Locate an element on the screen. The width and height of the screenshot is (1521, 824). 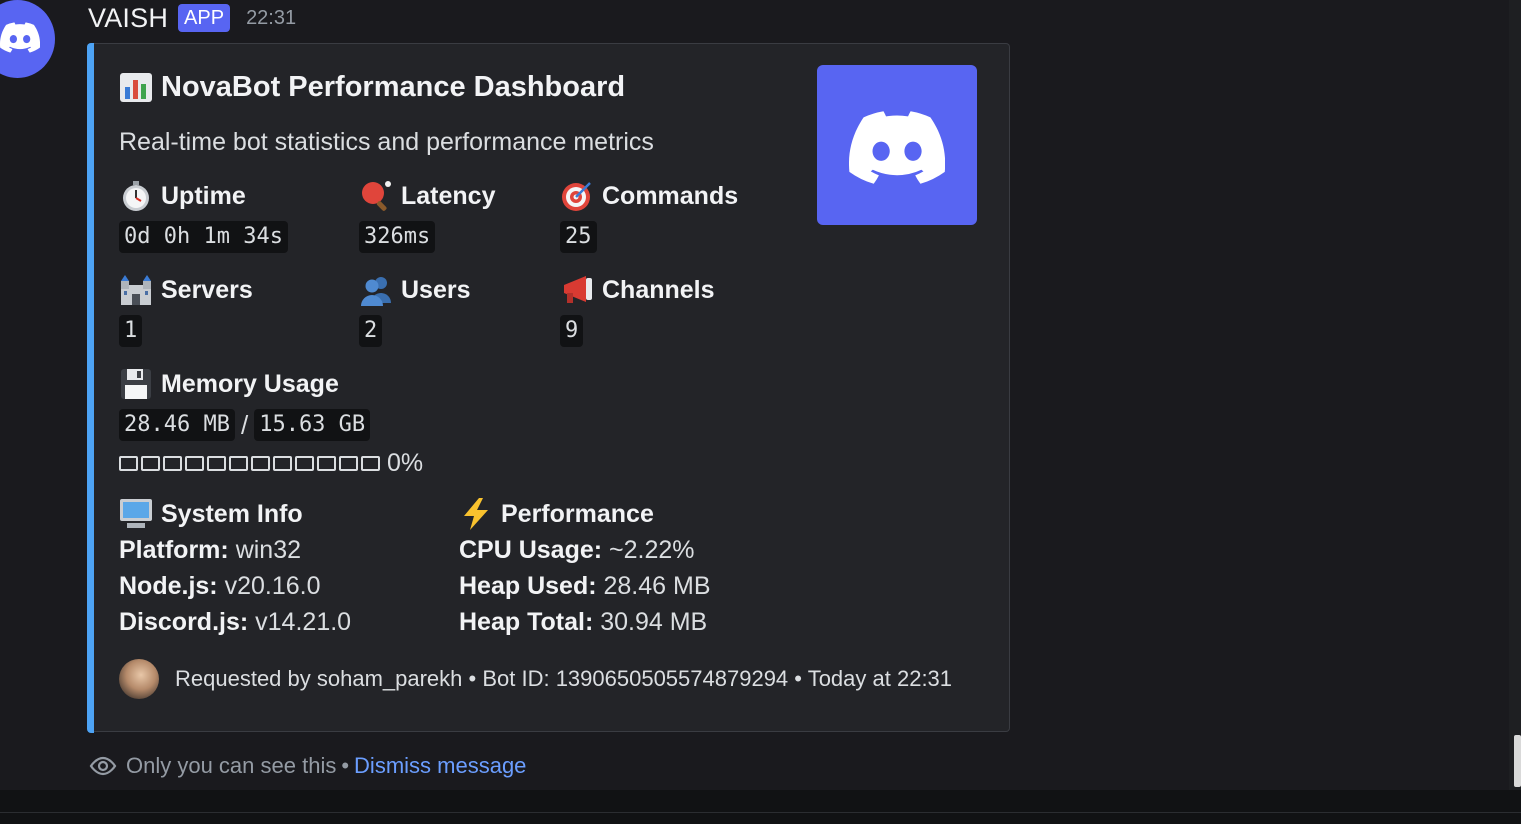
requester-avatar is located at coordinates (139, 679).